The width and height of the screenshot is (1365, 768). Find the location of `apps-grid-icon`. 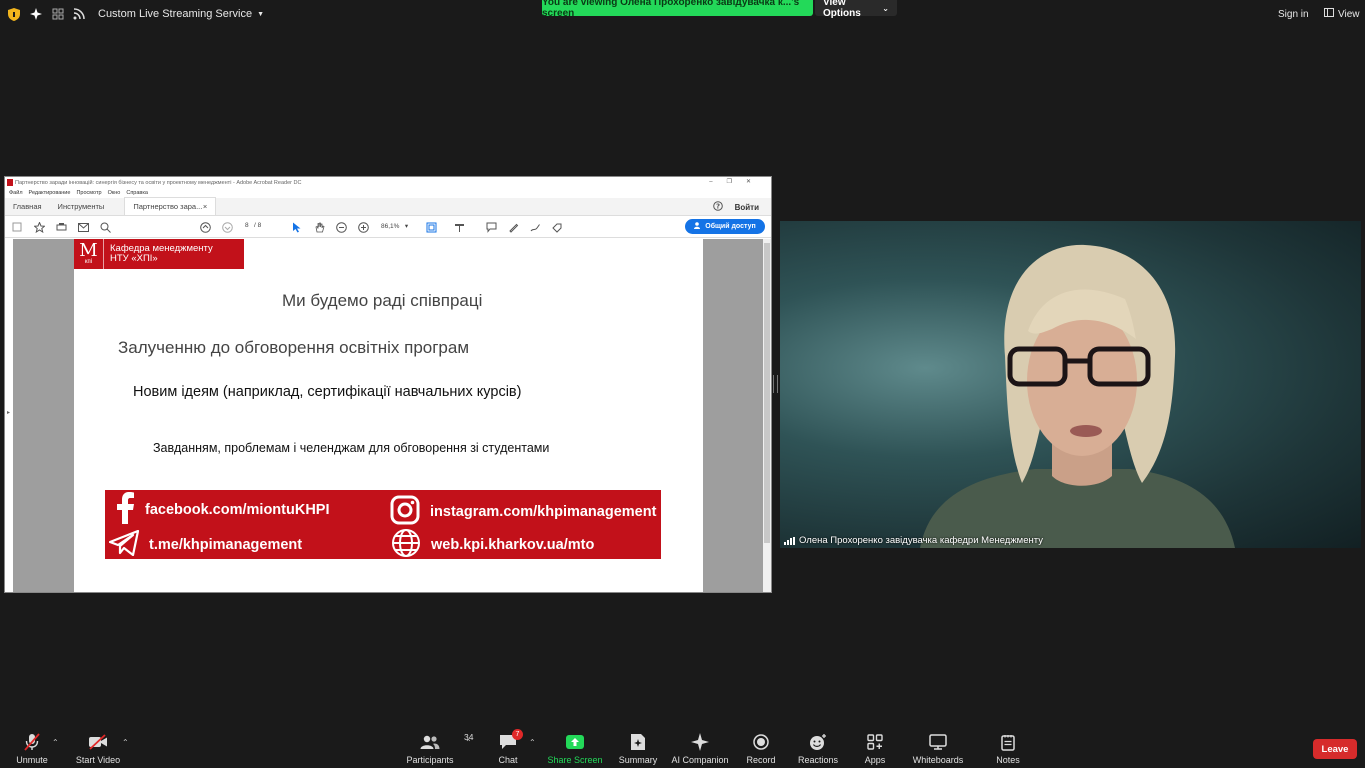

apps-grid-icon is located at coordinates (58, 14).